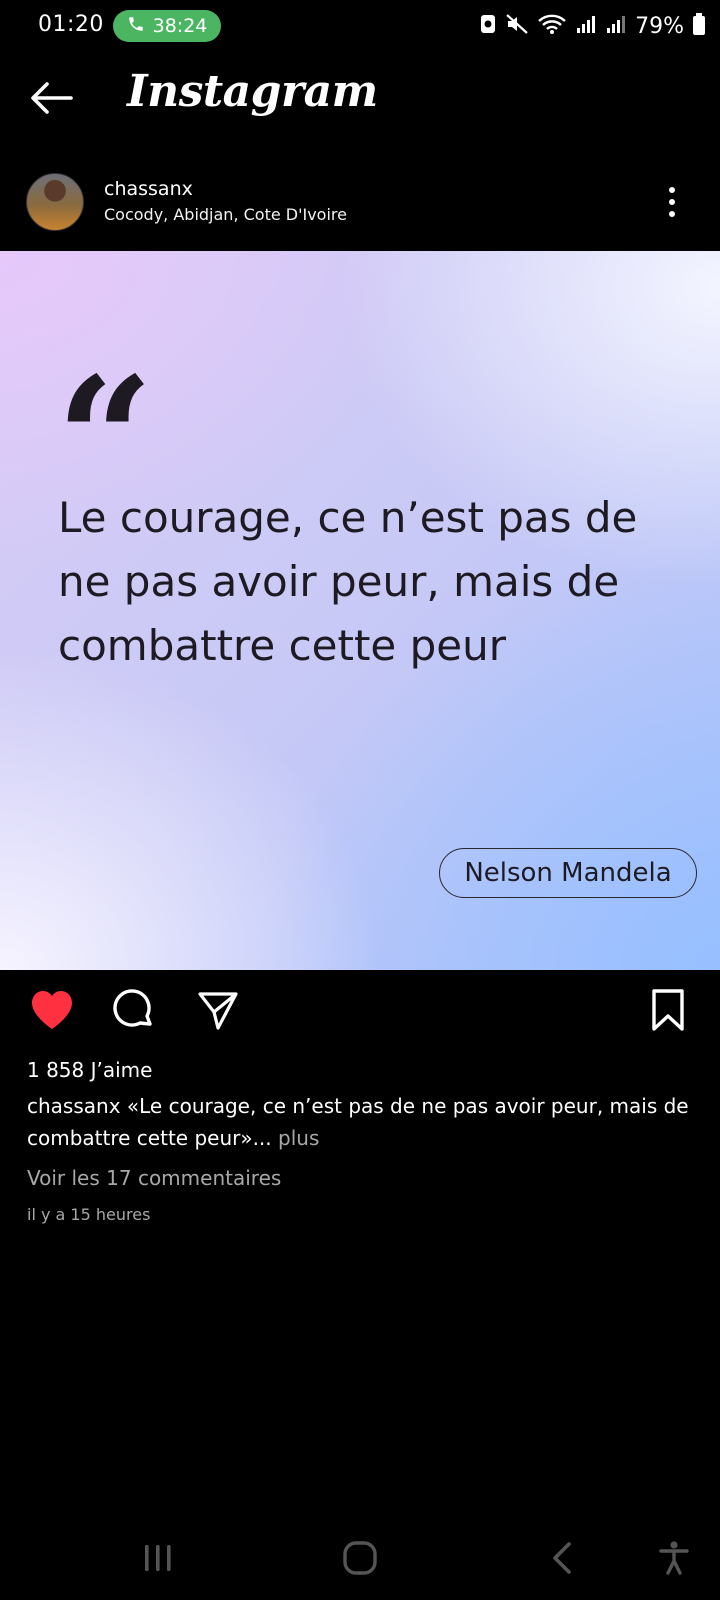  I want to click on send-icon, so click(218, 1012).